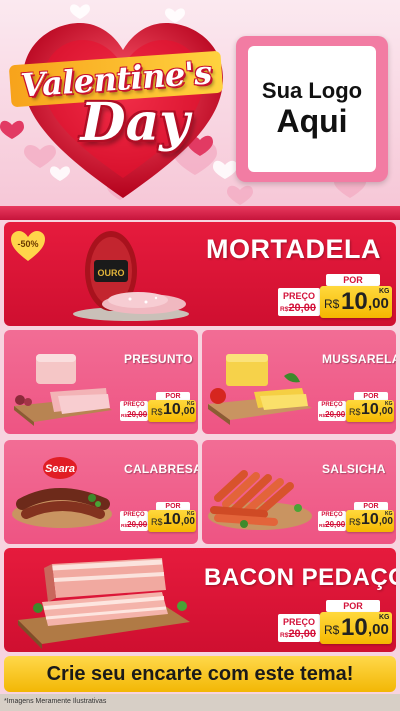  I want to click on header-divider, so click(200, 213).